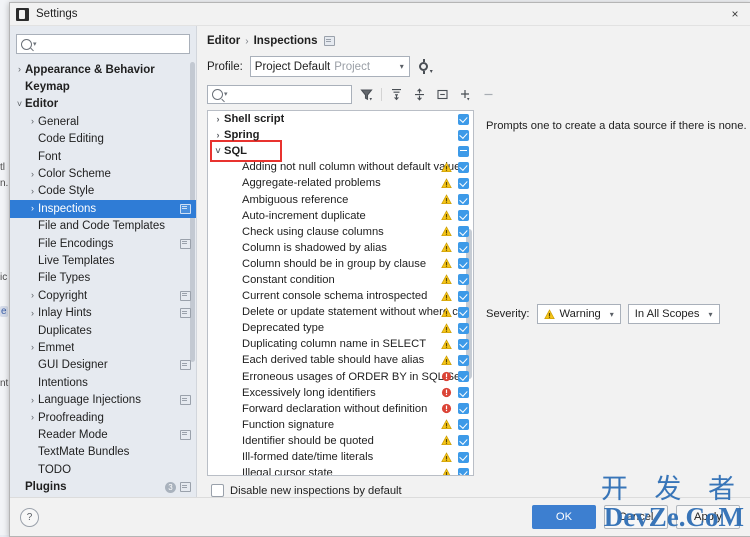 The height and width of the screenshot is (537, 750). I want to click on expand-all-icon, so click(396, 94).